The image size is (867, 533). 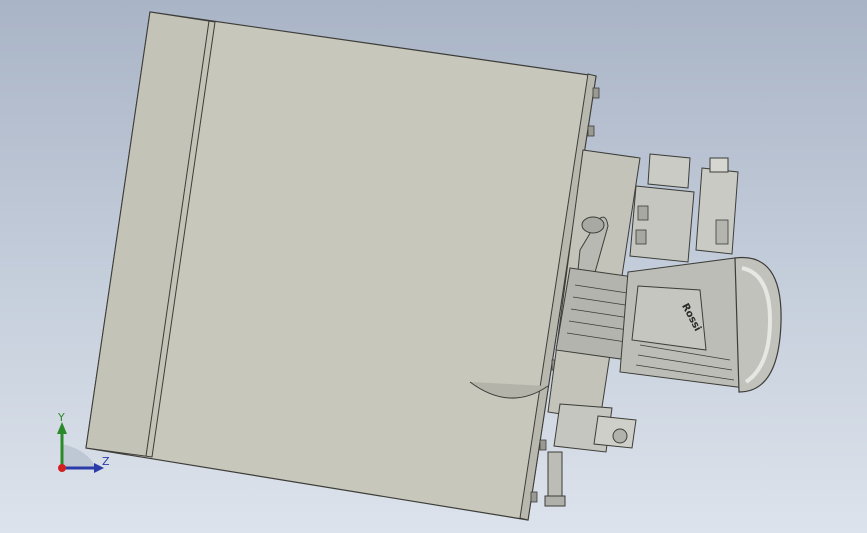 What do you see at coordinates (662, 224) in the screenshot?
I see `valve-block` at bounding box center [662, 224].